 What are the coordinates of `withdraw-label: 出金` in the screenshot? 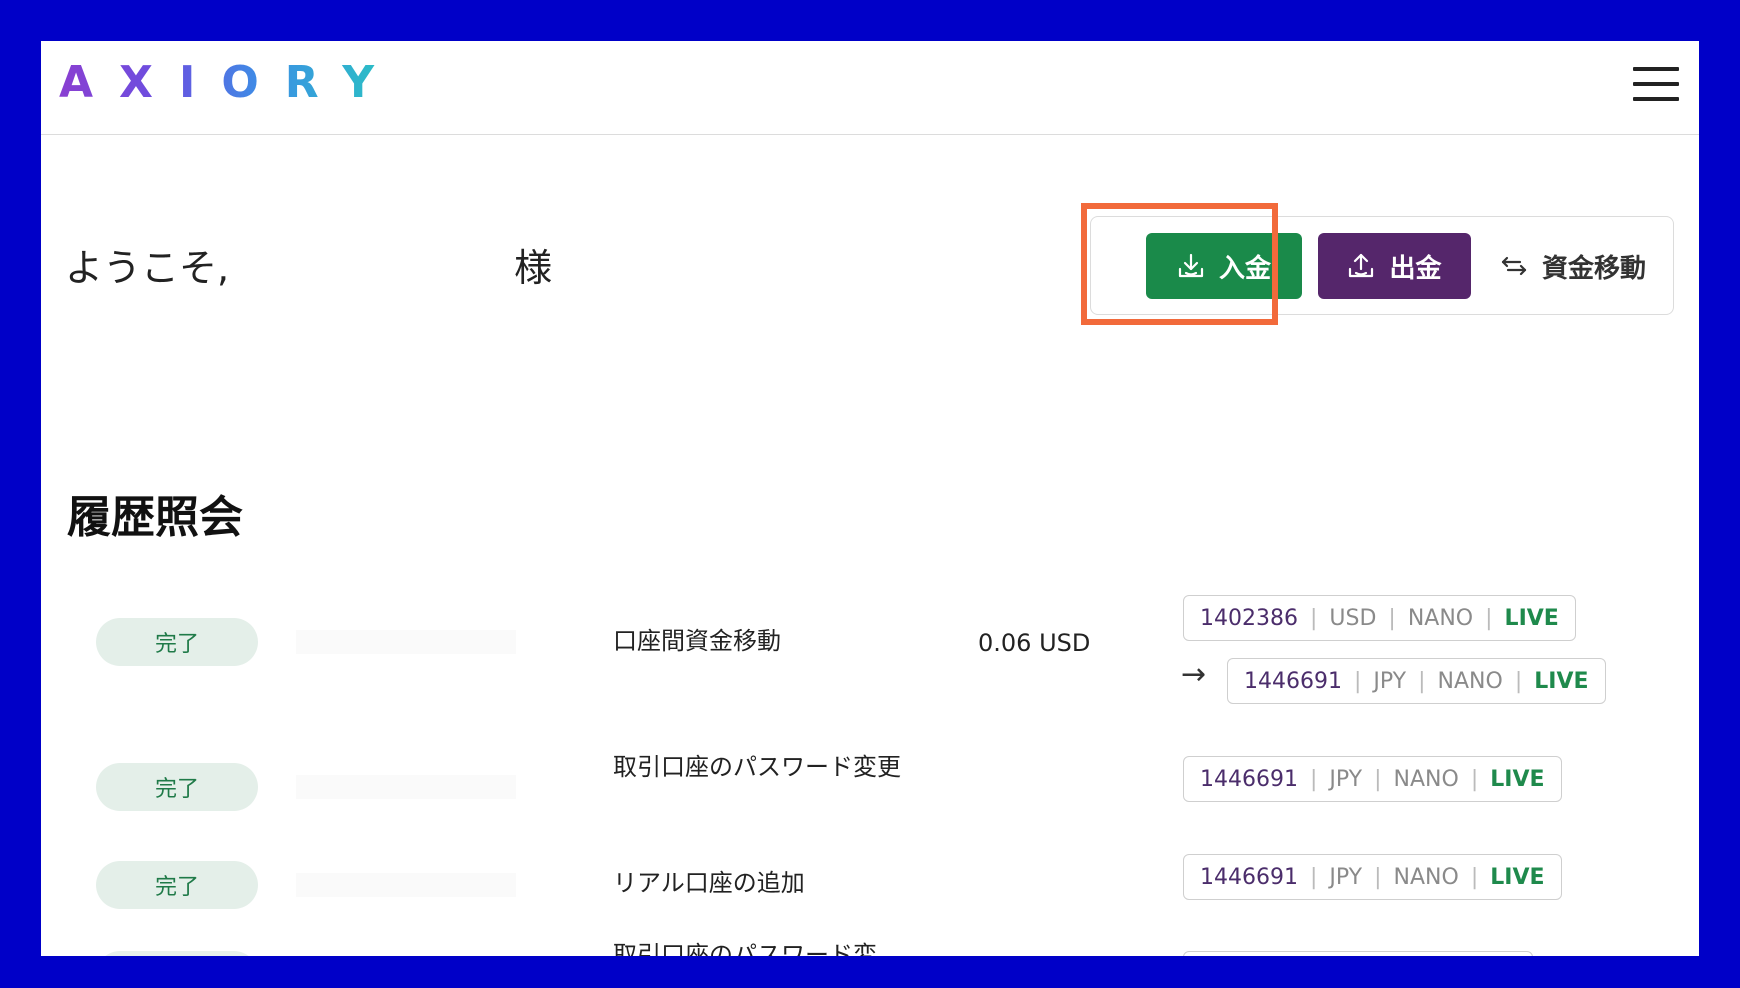 It's located at (1415, 268).